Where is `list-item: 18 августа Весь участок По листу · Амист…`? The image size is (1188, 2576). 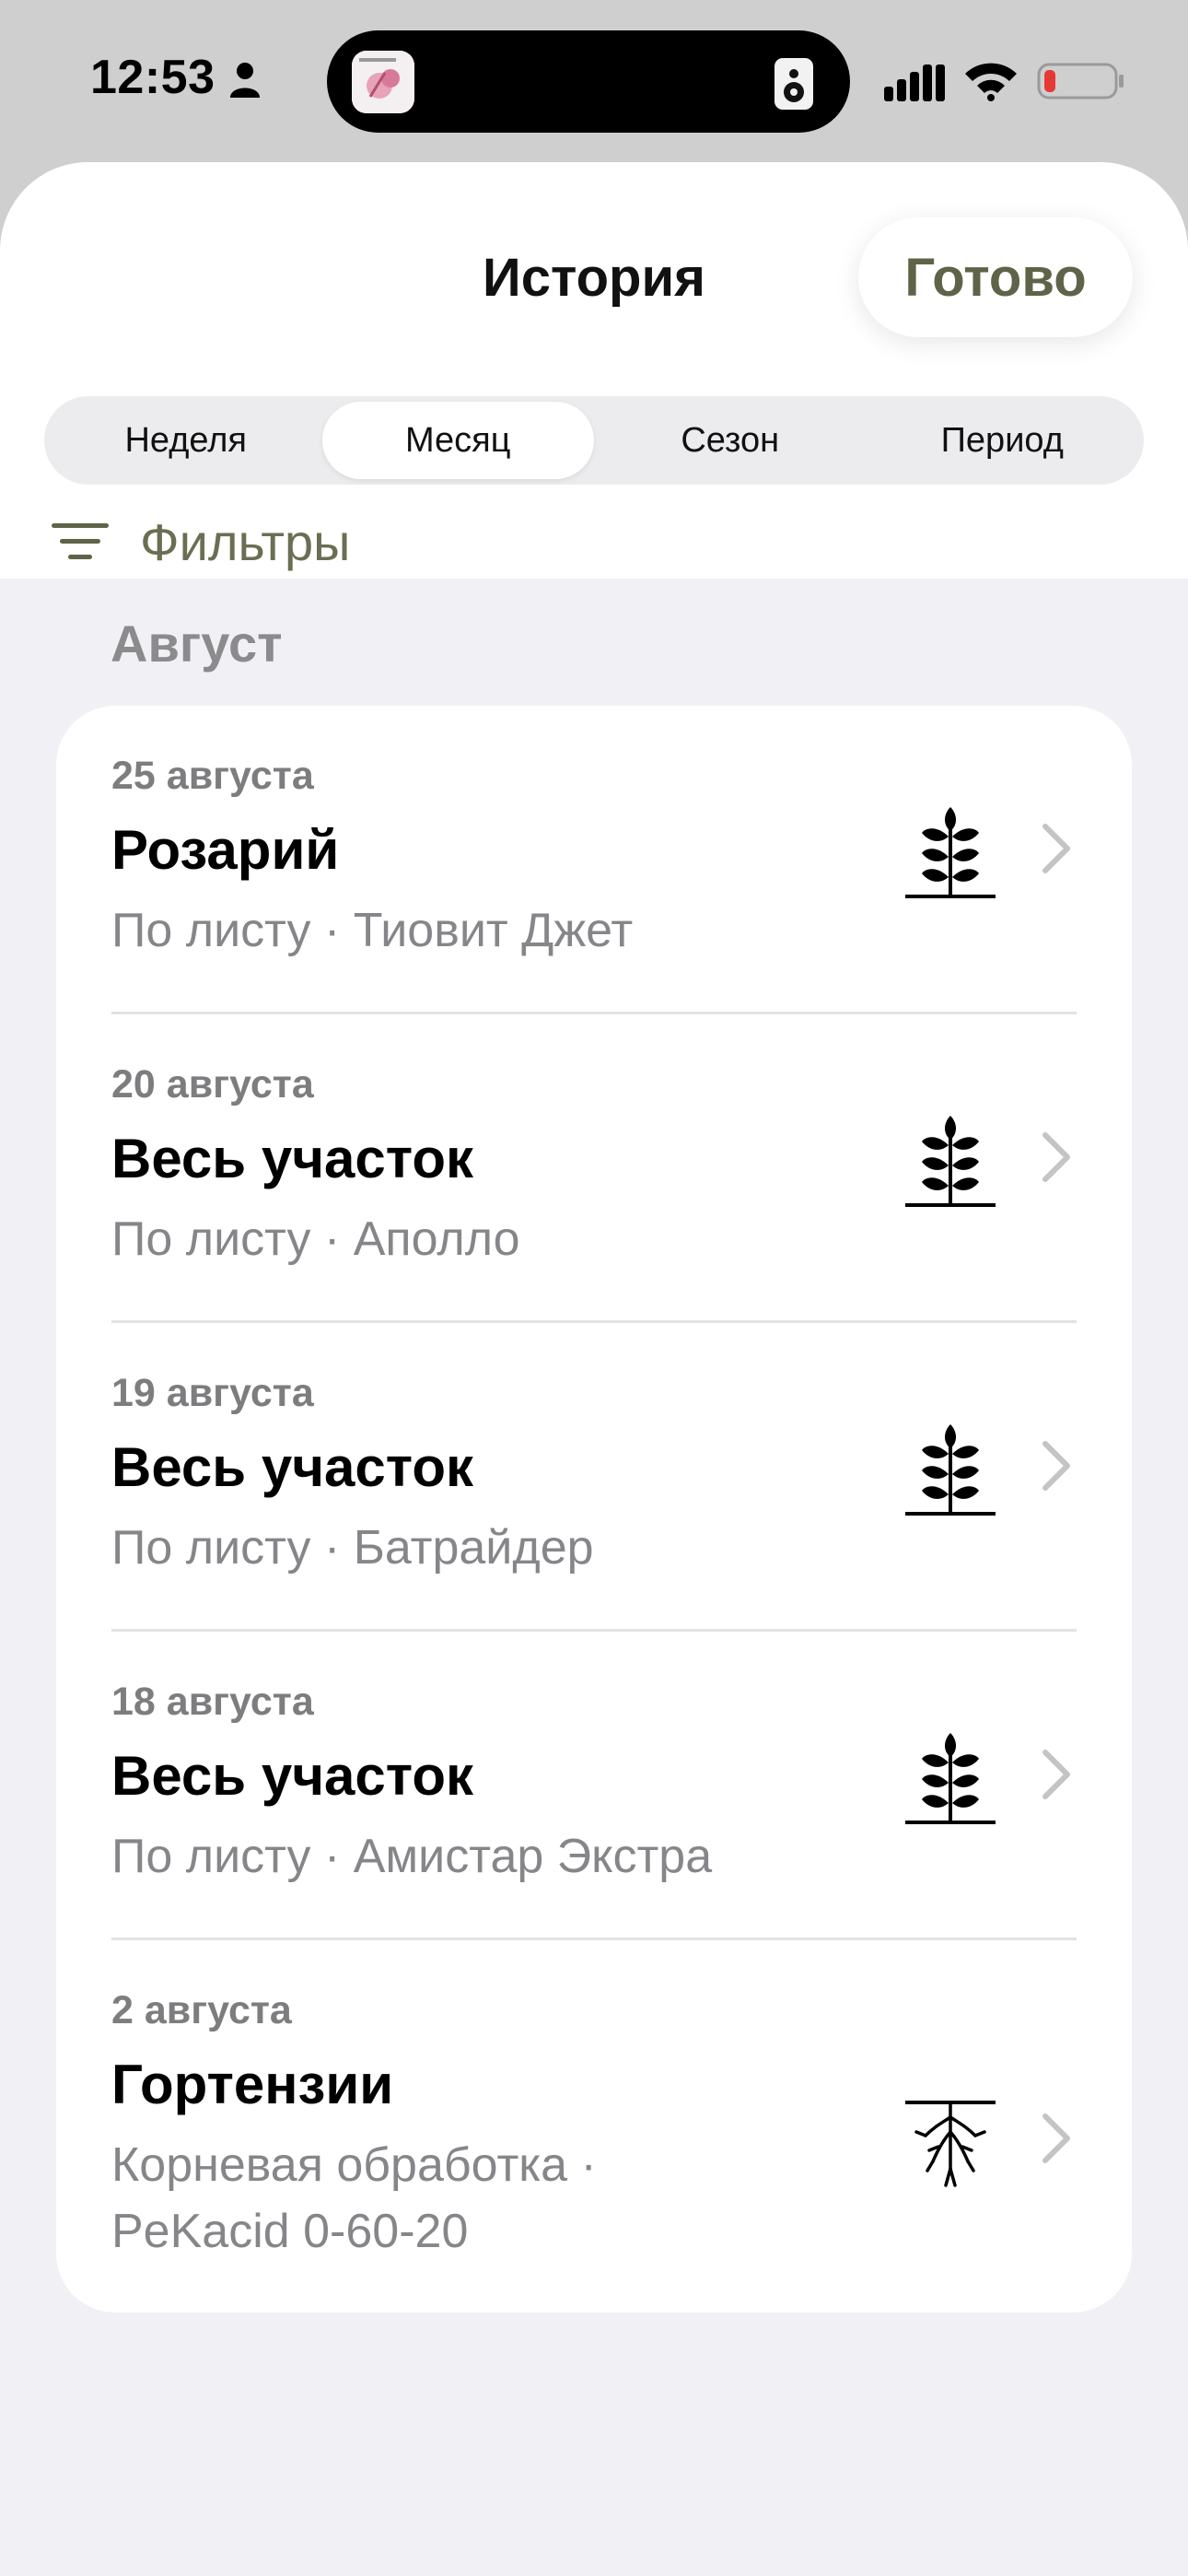 list-item: 18 августа Весь участок По листу · Амист… is located at coordinates (594, 1786).